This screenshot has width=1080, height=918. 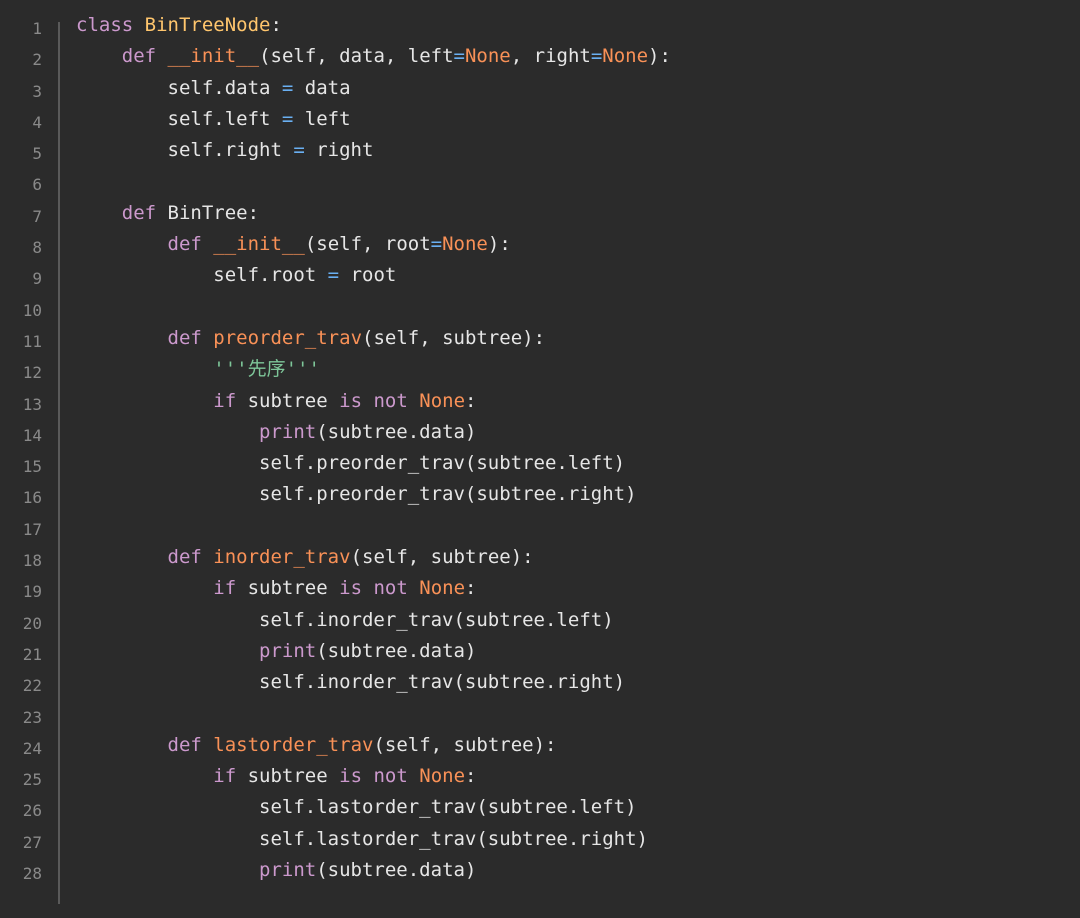 I want to click on code-token-plain: root, so click(x=368, y=275).